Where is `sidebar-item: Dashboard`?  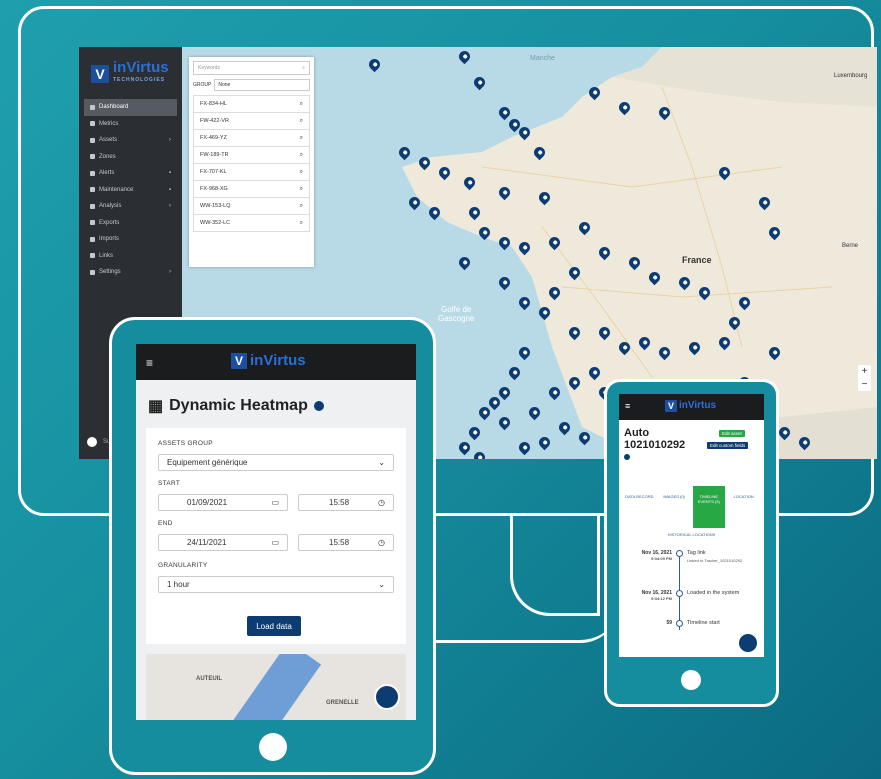 sidebar-item: Dashboard is located at coordinates (130, 107).